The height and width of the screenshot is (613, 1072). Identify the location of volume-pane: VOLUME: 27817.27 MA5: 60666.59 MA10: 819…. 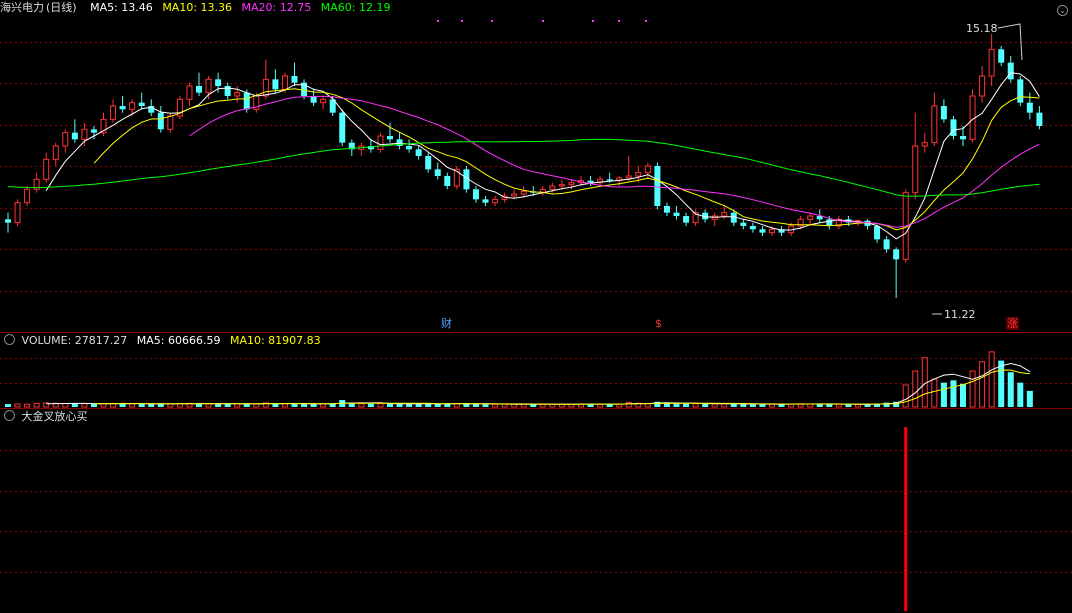
(536, 370).